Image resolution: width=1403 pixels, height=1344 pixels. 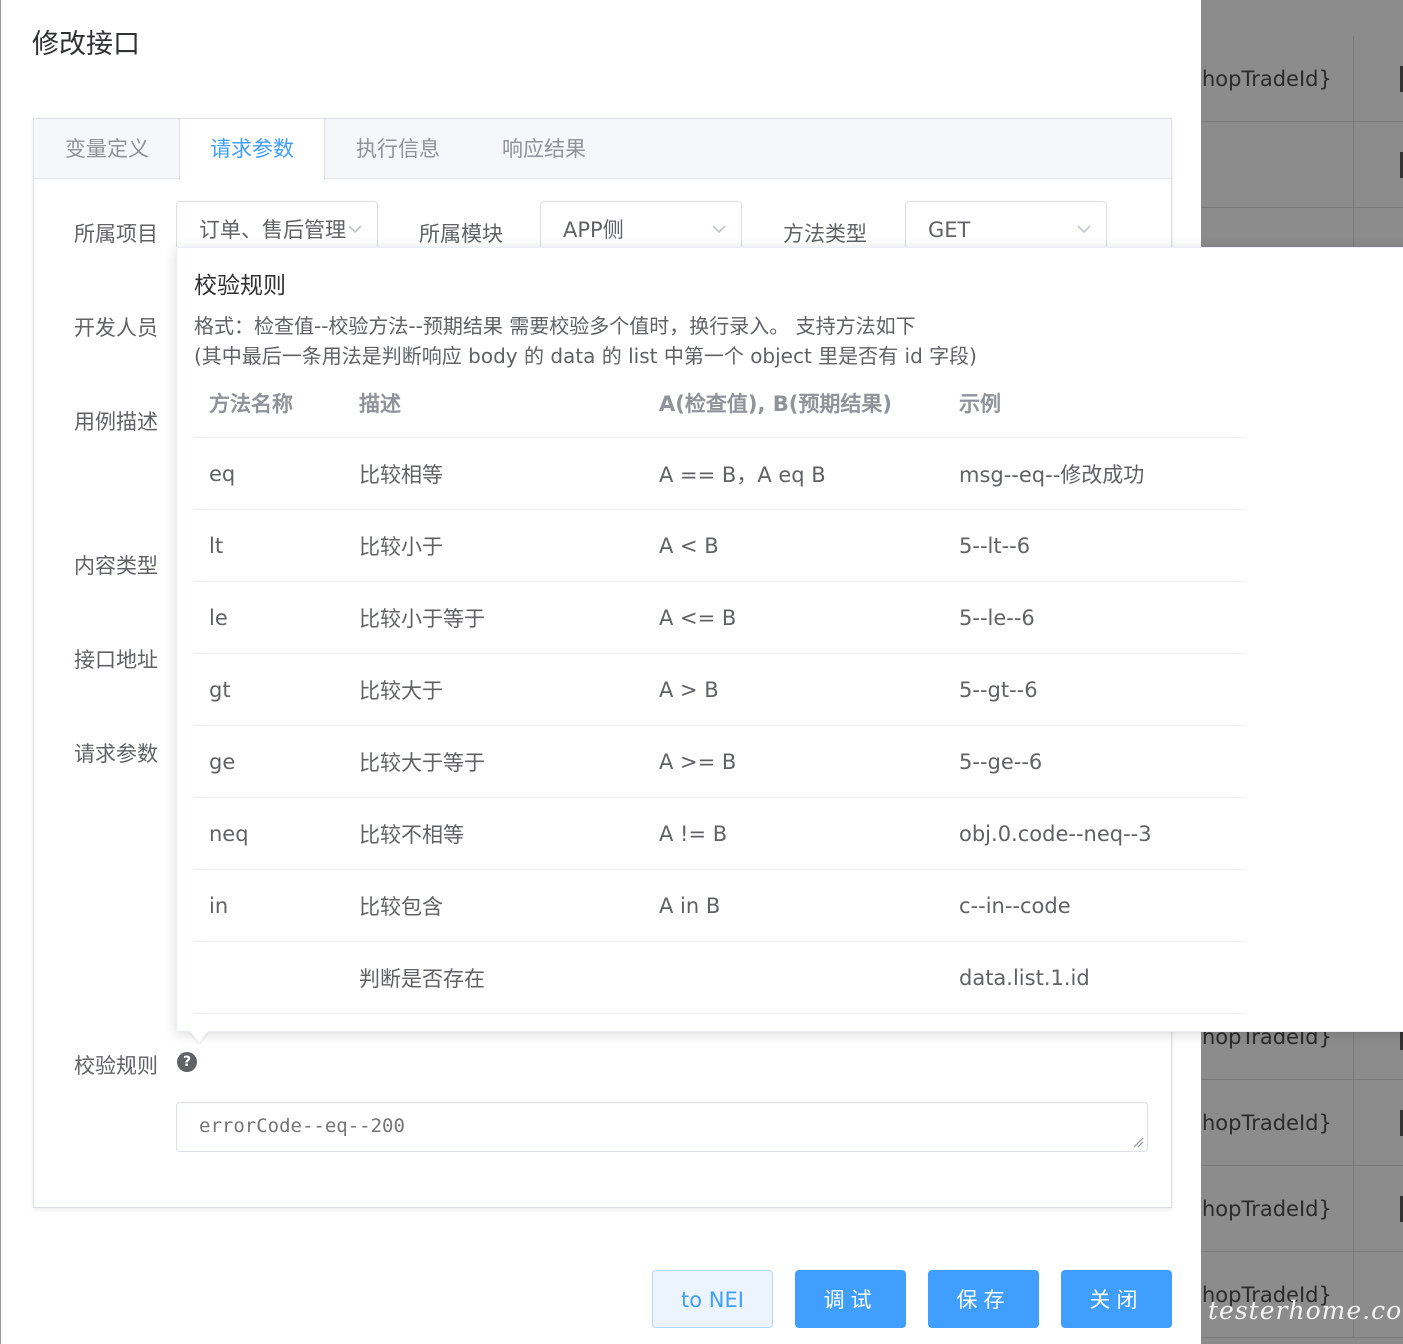 What do you see at coordinates (693, 833) in the screenshot?
I see `table-cell: A != B` at bounding box center [693, 833].